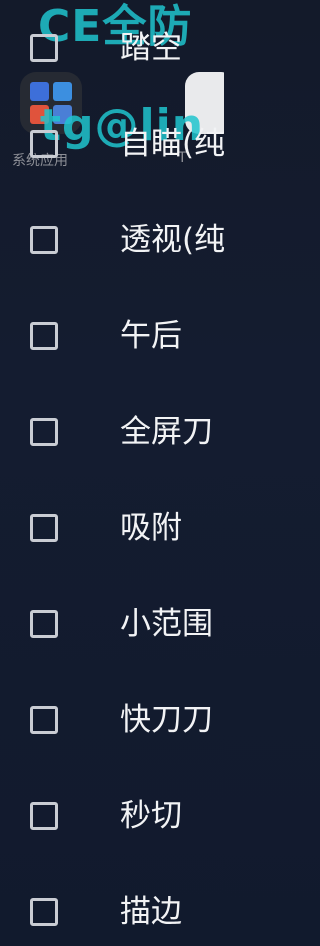 This screenshot has width=320, height=946. Describe the element at coordinates (112, 624) in the screenshot. I see `menu-item-small-range: 小范围` at that location.